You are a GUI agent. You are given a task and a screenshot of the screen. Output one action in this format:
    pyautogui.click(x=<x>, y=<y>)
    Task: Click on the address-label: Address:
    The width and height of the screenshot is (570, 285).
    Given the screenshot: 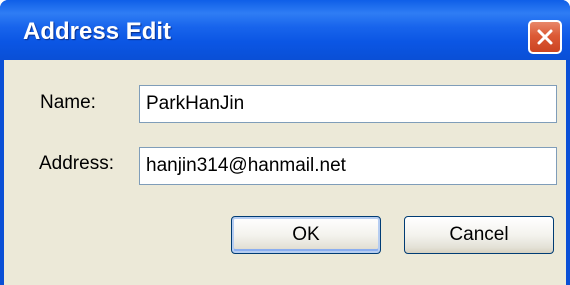 What is the action you would take?
    pyautogui.click(x=76, y=163)
    